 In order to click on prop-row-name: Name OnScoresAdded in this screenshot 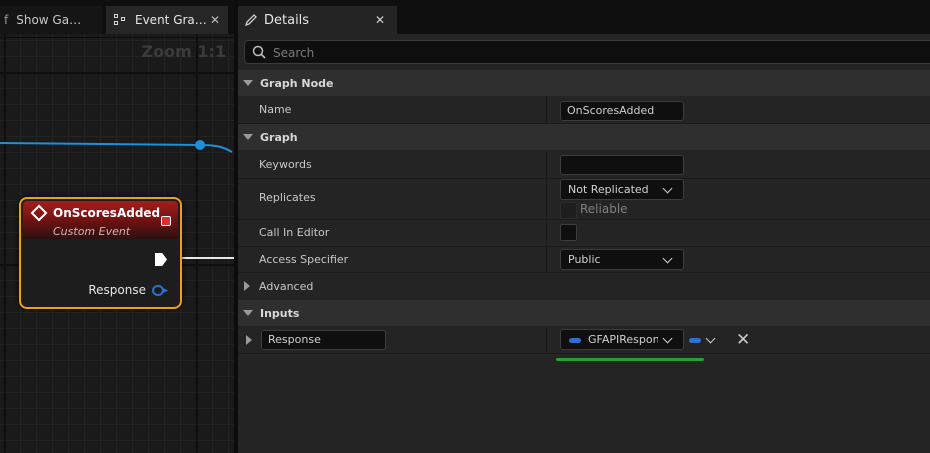, I will do `click(584, 110)`.